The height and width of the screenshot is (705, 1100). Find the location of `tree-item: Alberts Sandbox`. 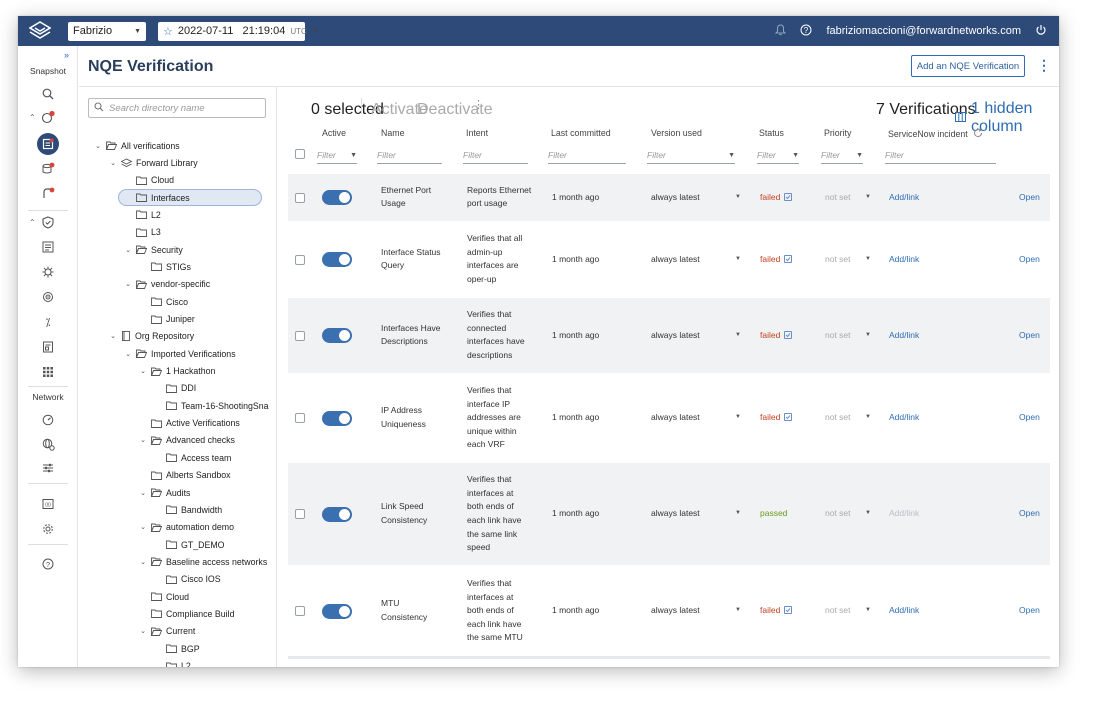

tree-item: Alberts Sandbox is located at coordinates (184, 475).